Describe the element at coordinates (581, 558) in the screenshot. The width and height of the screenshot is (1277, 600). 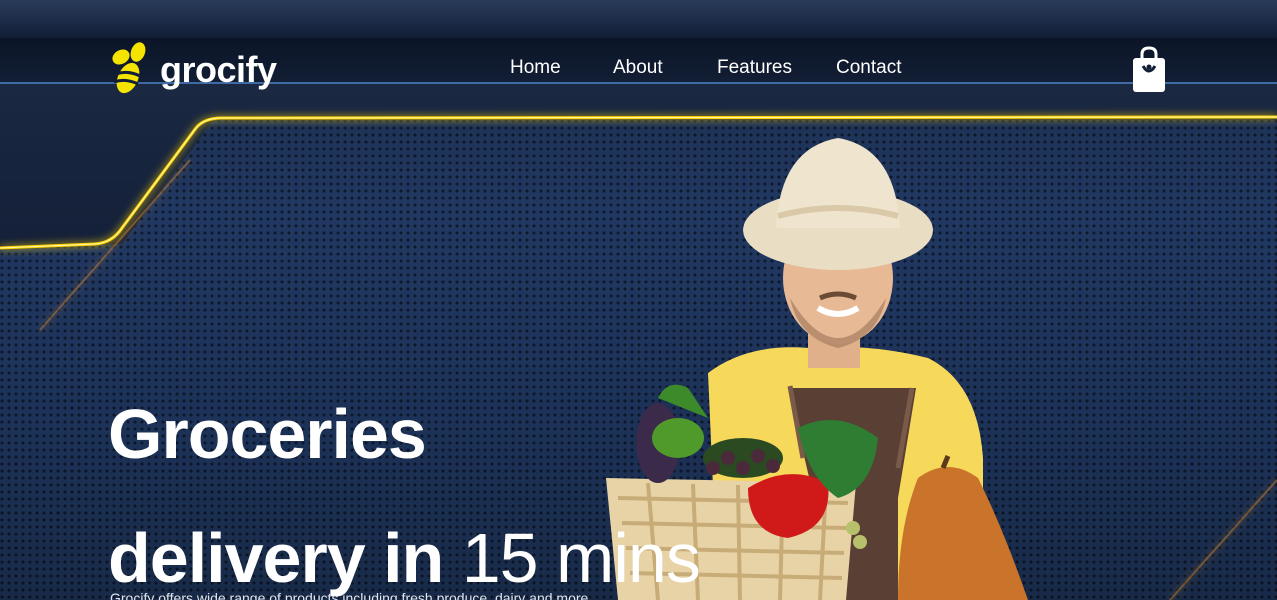
I see `hero-title-highlight: 15 mins` at that location.